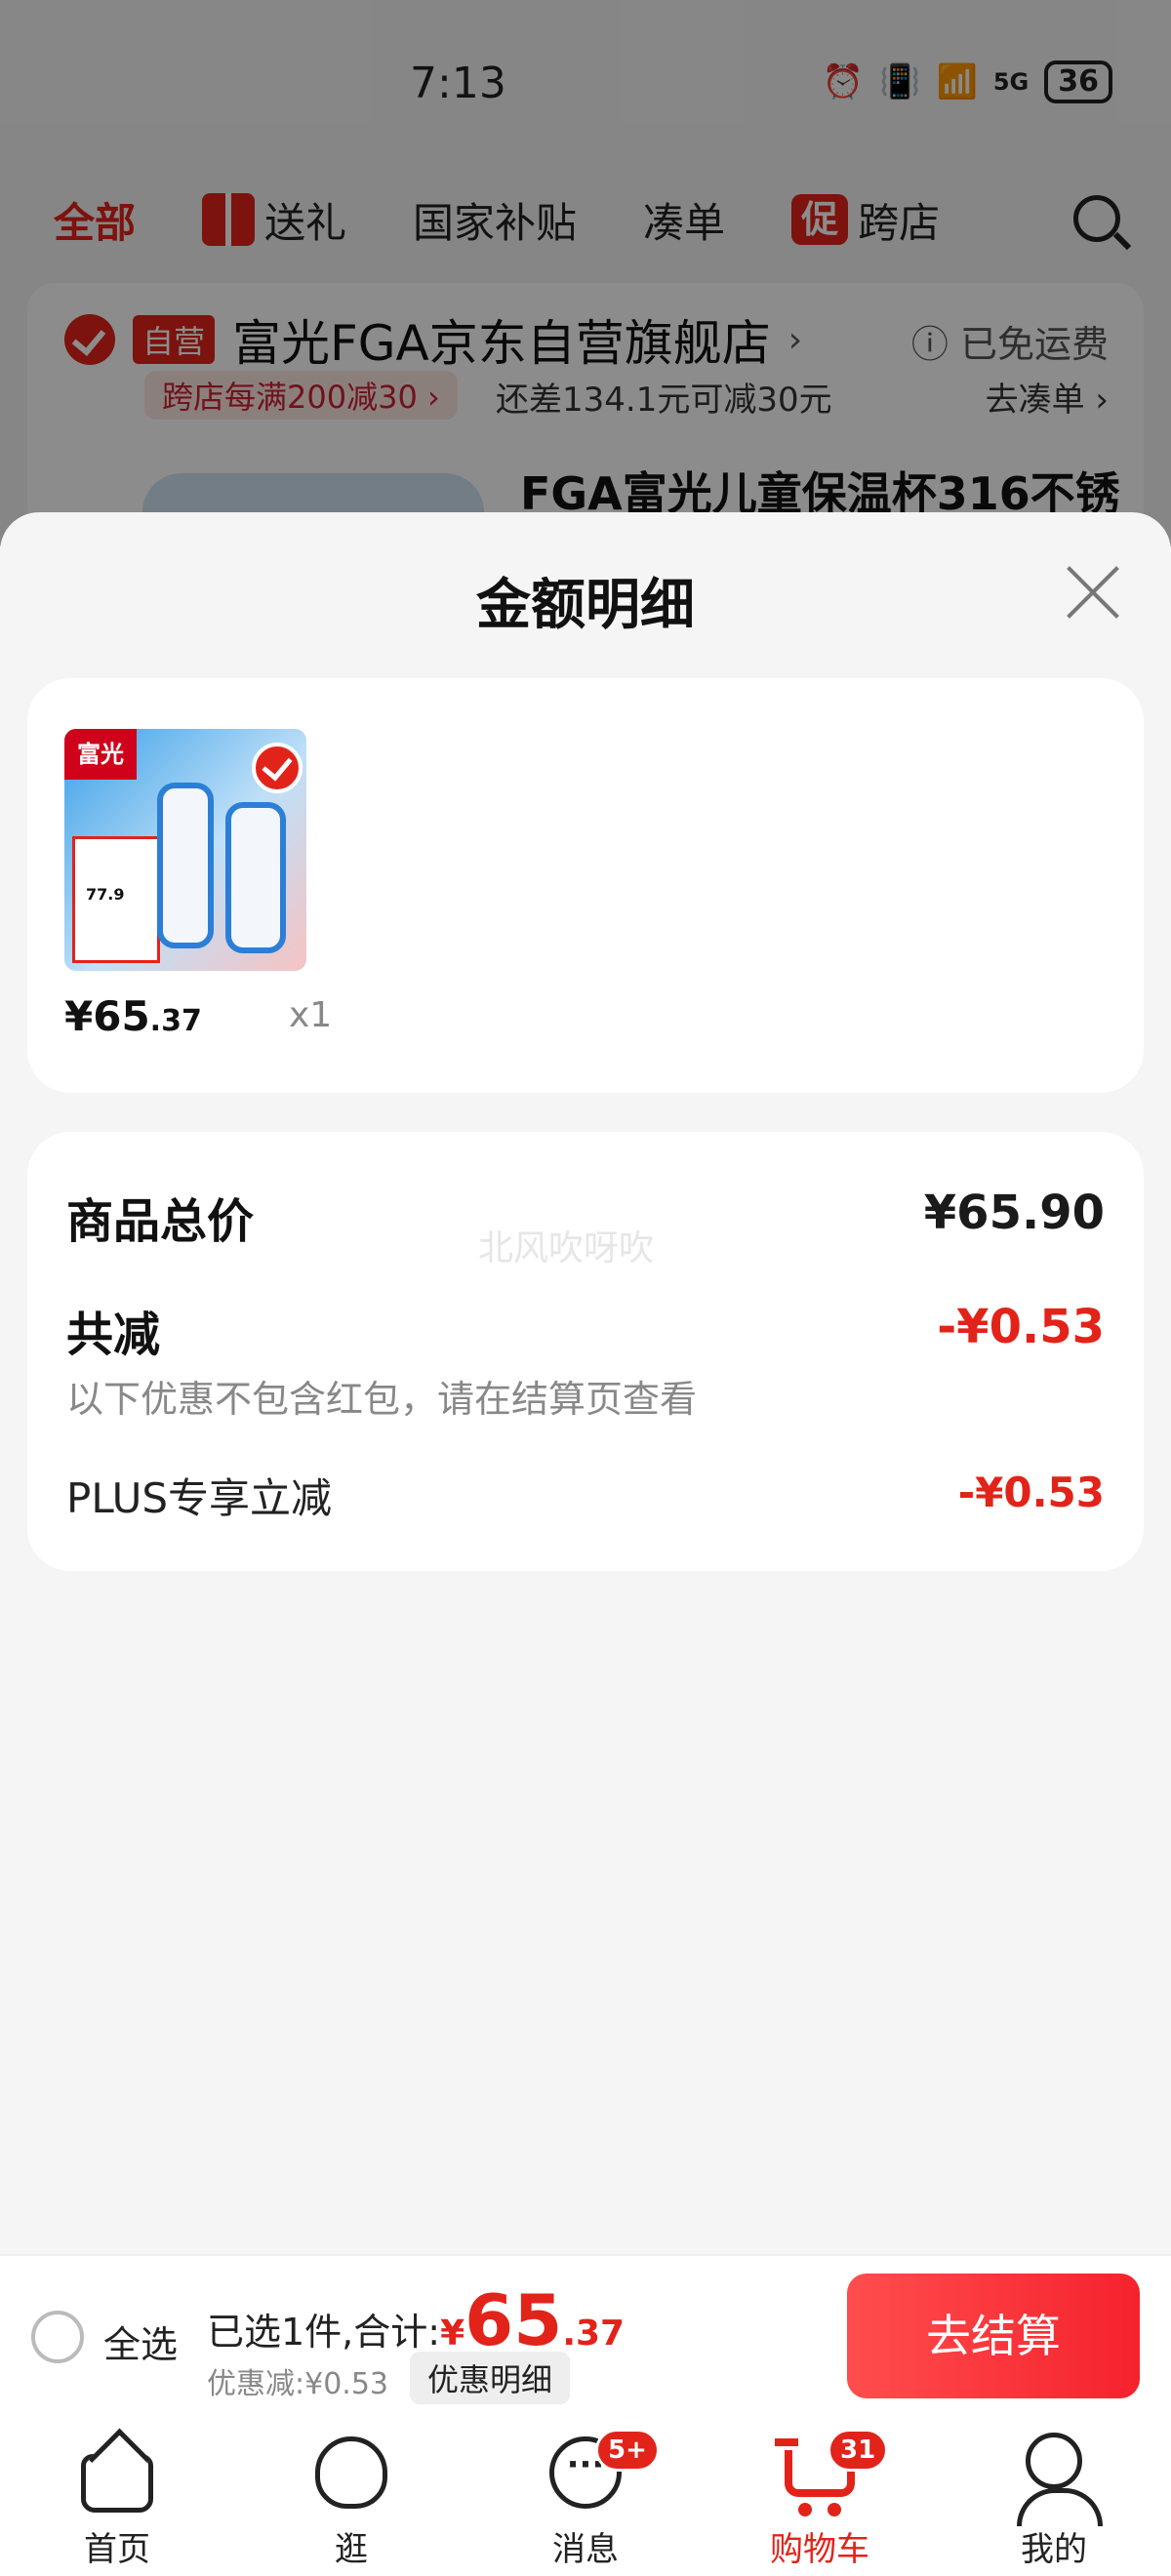 This screenshot has height=2576, width=1171. I want to click on tab-home: 首页, so click(117, 2495).